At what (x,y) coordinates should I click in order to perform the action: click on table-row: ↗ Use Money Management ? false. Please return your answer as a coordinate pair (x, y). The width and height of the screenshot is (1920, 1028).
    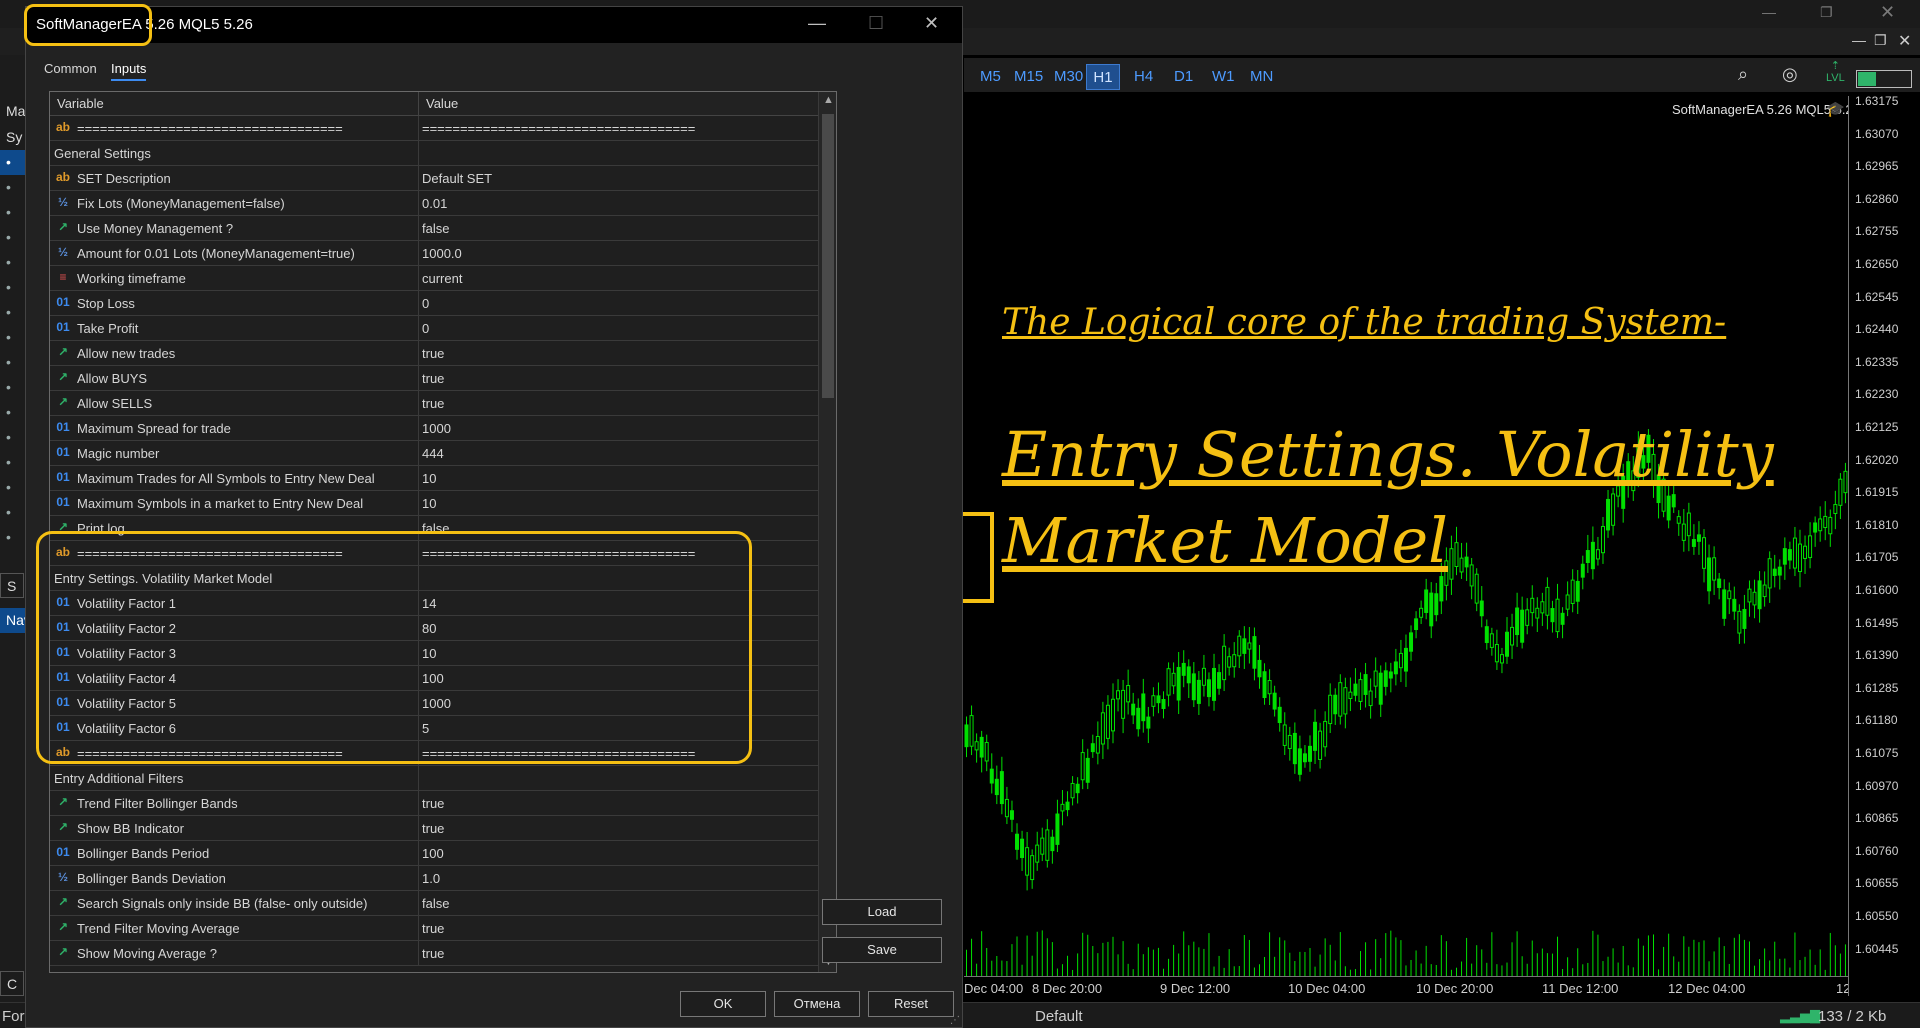
    Looking at the image, I should click on (434, 228).